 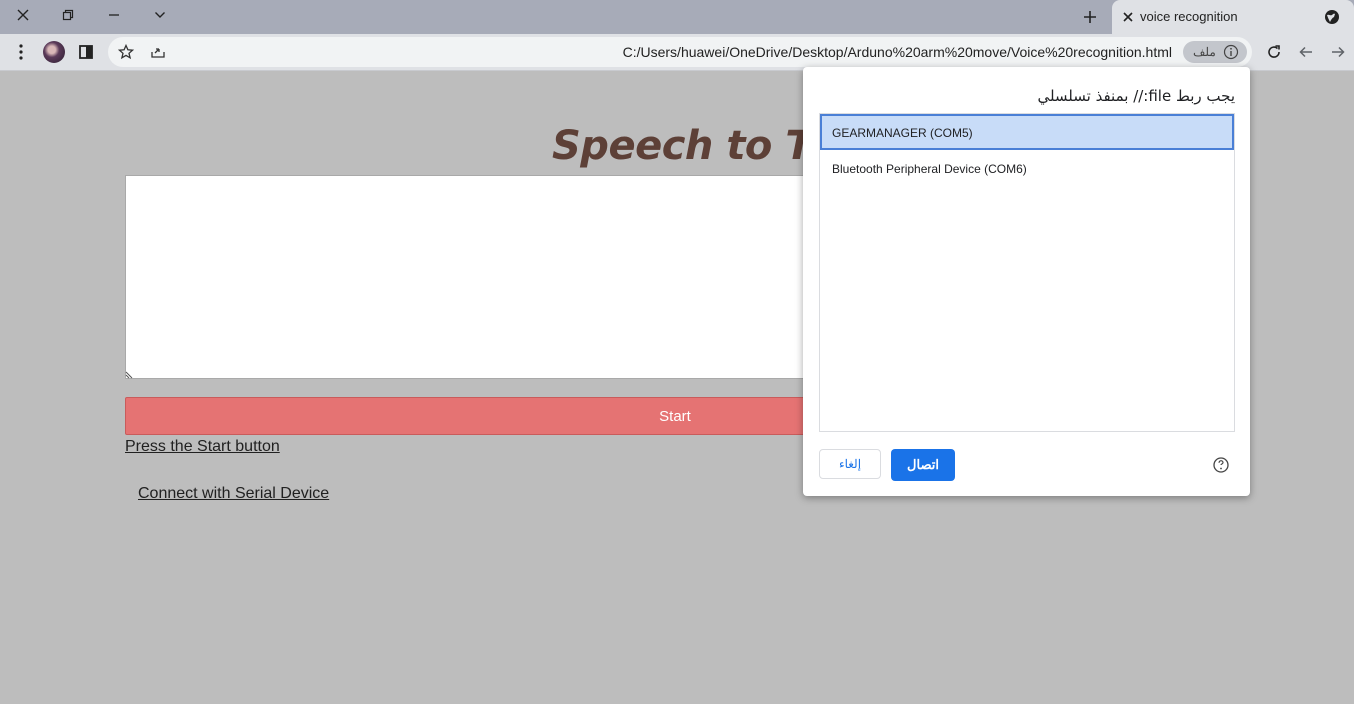 I want to click on forward-icon, so click(x=1338, y=52).